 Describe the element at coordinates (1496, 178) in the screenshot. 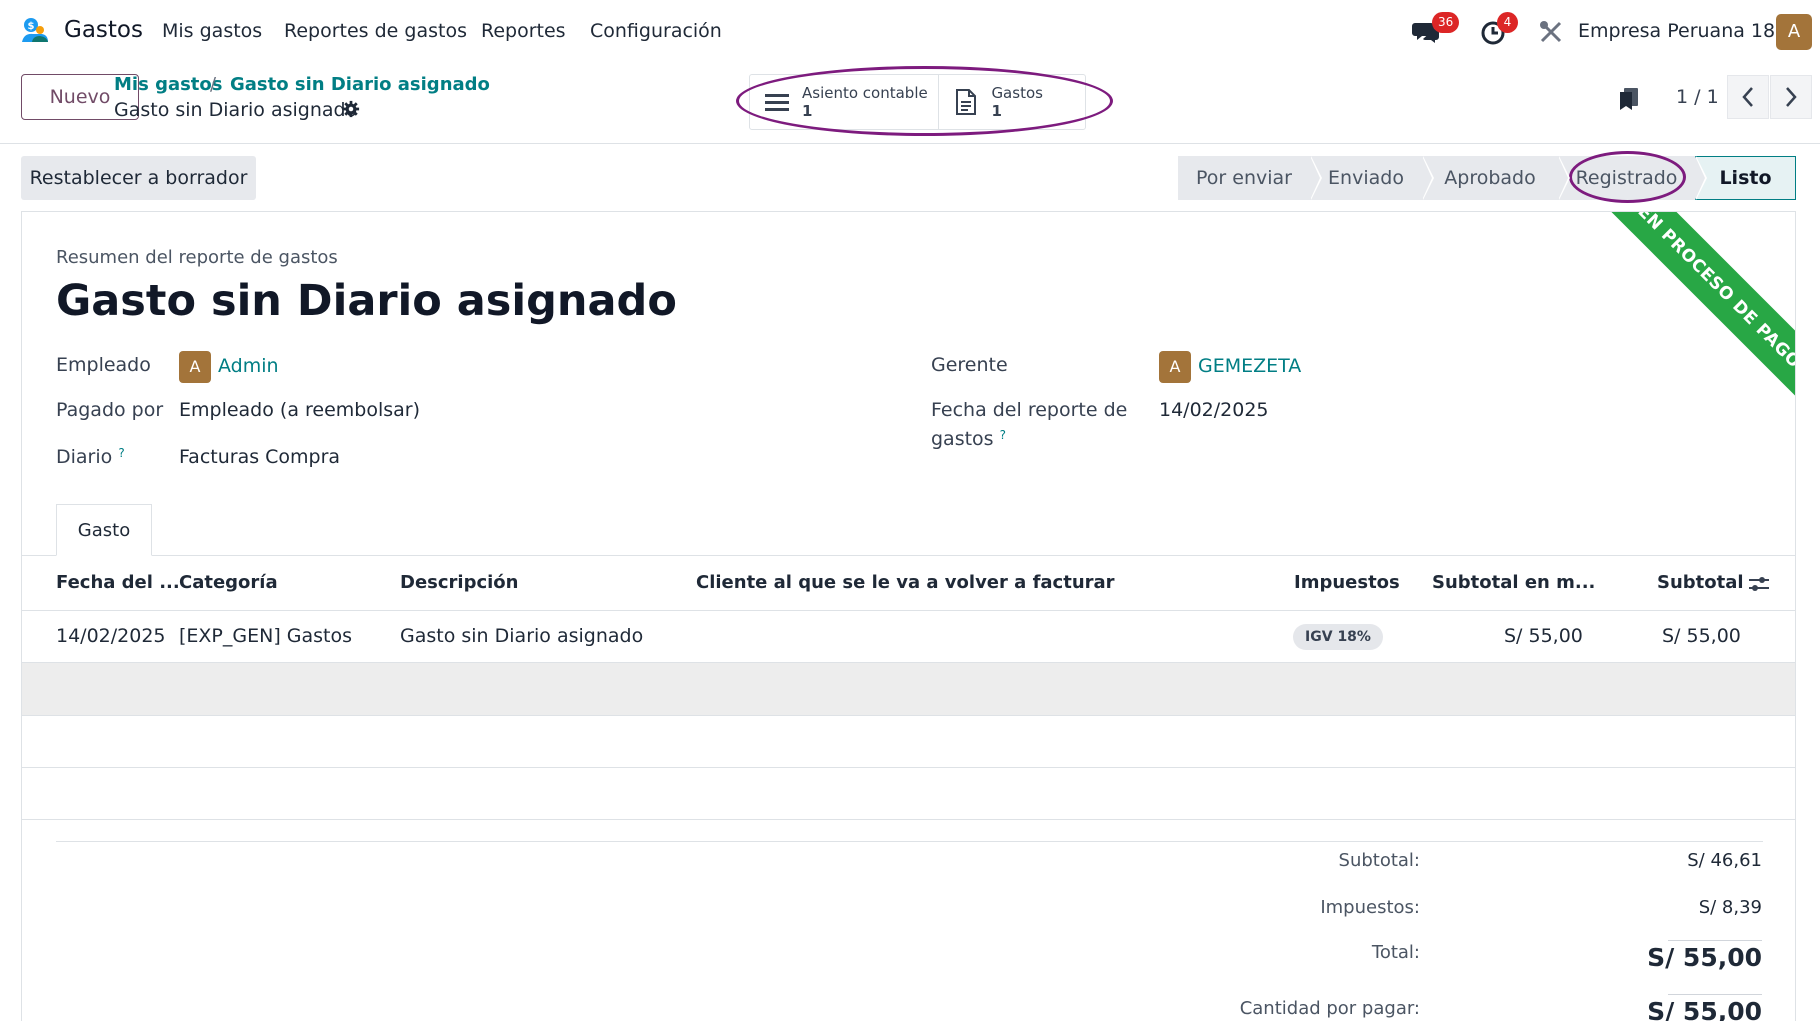

I see `stage-aprobado: Aprobado` at that location.